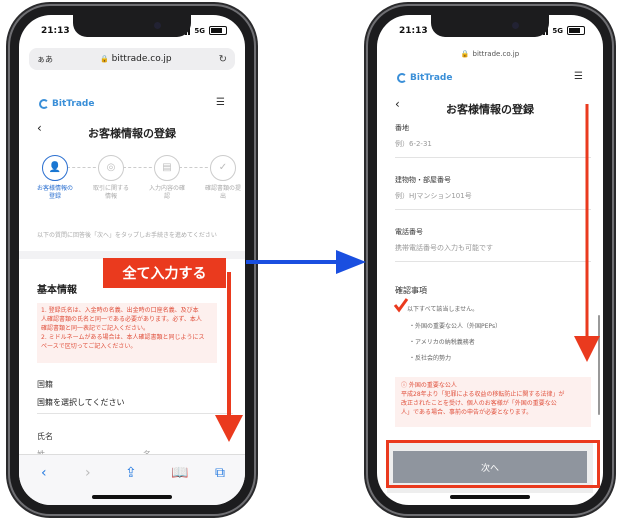 The height and width of the screenshot is (527, 625). What do you see at coordinates (587, 349) in the screenshot?
I see `down-arrow-right-head` at bounding box center [587, 349].